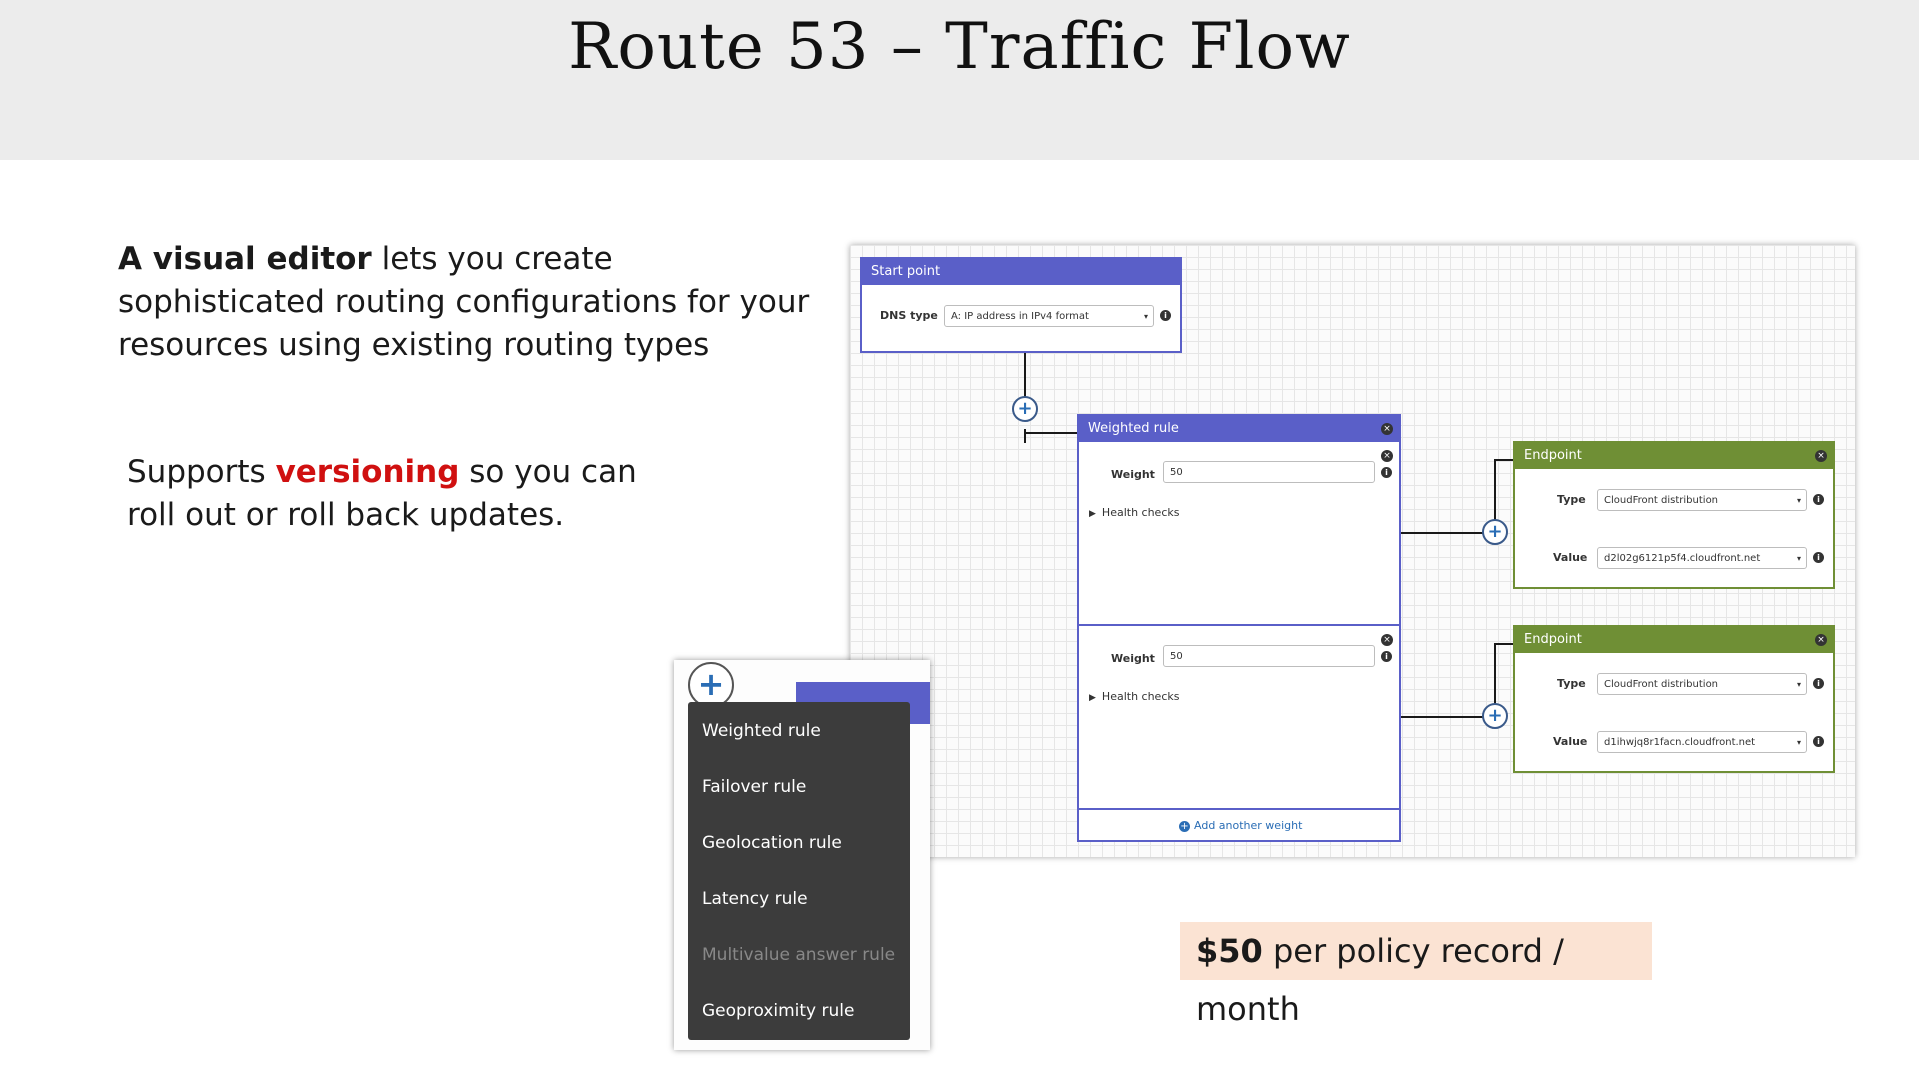 This screenshot has width=1919, height=1079. I want to click on pricing-note: $50 per policy record / month, so click(1416, 975).